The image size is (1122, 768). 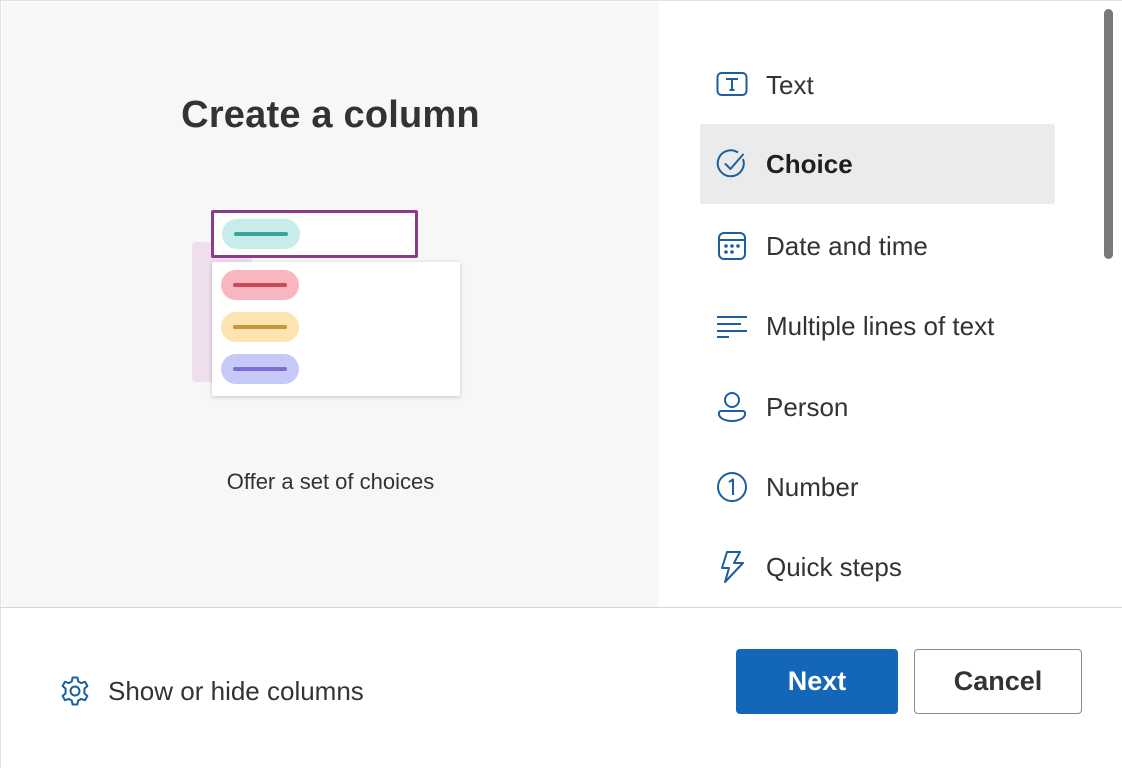 What do you see at coordinates (561, 607) in the screenshot?
I see `footer-divider` at bounding box center [561, 607].